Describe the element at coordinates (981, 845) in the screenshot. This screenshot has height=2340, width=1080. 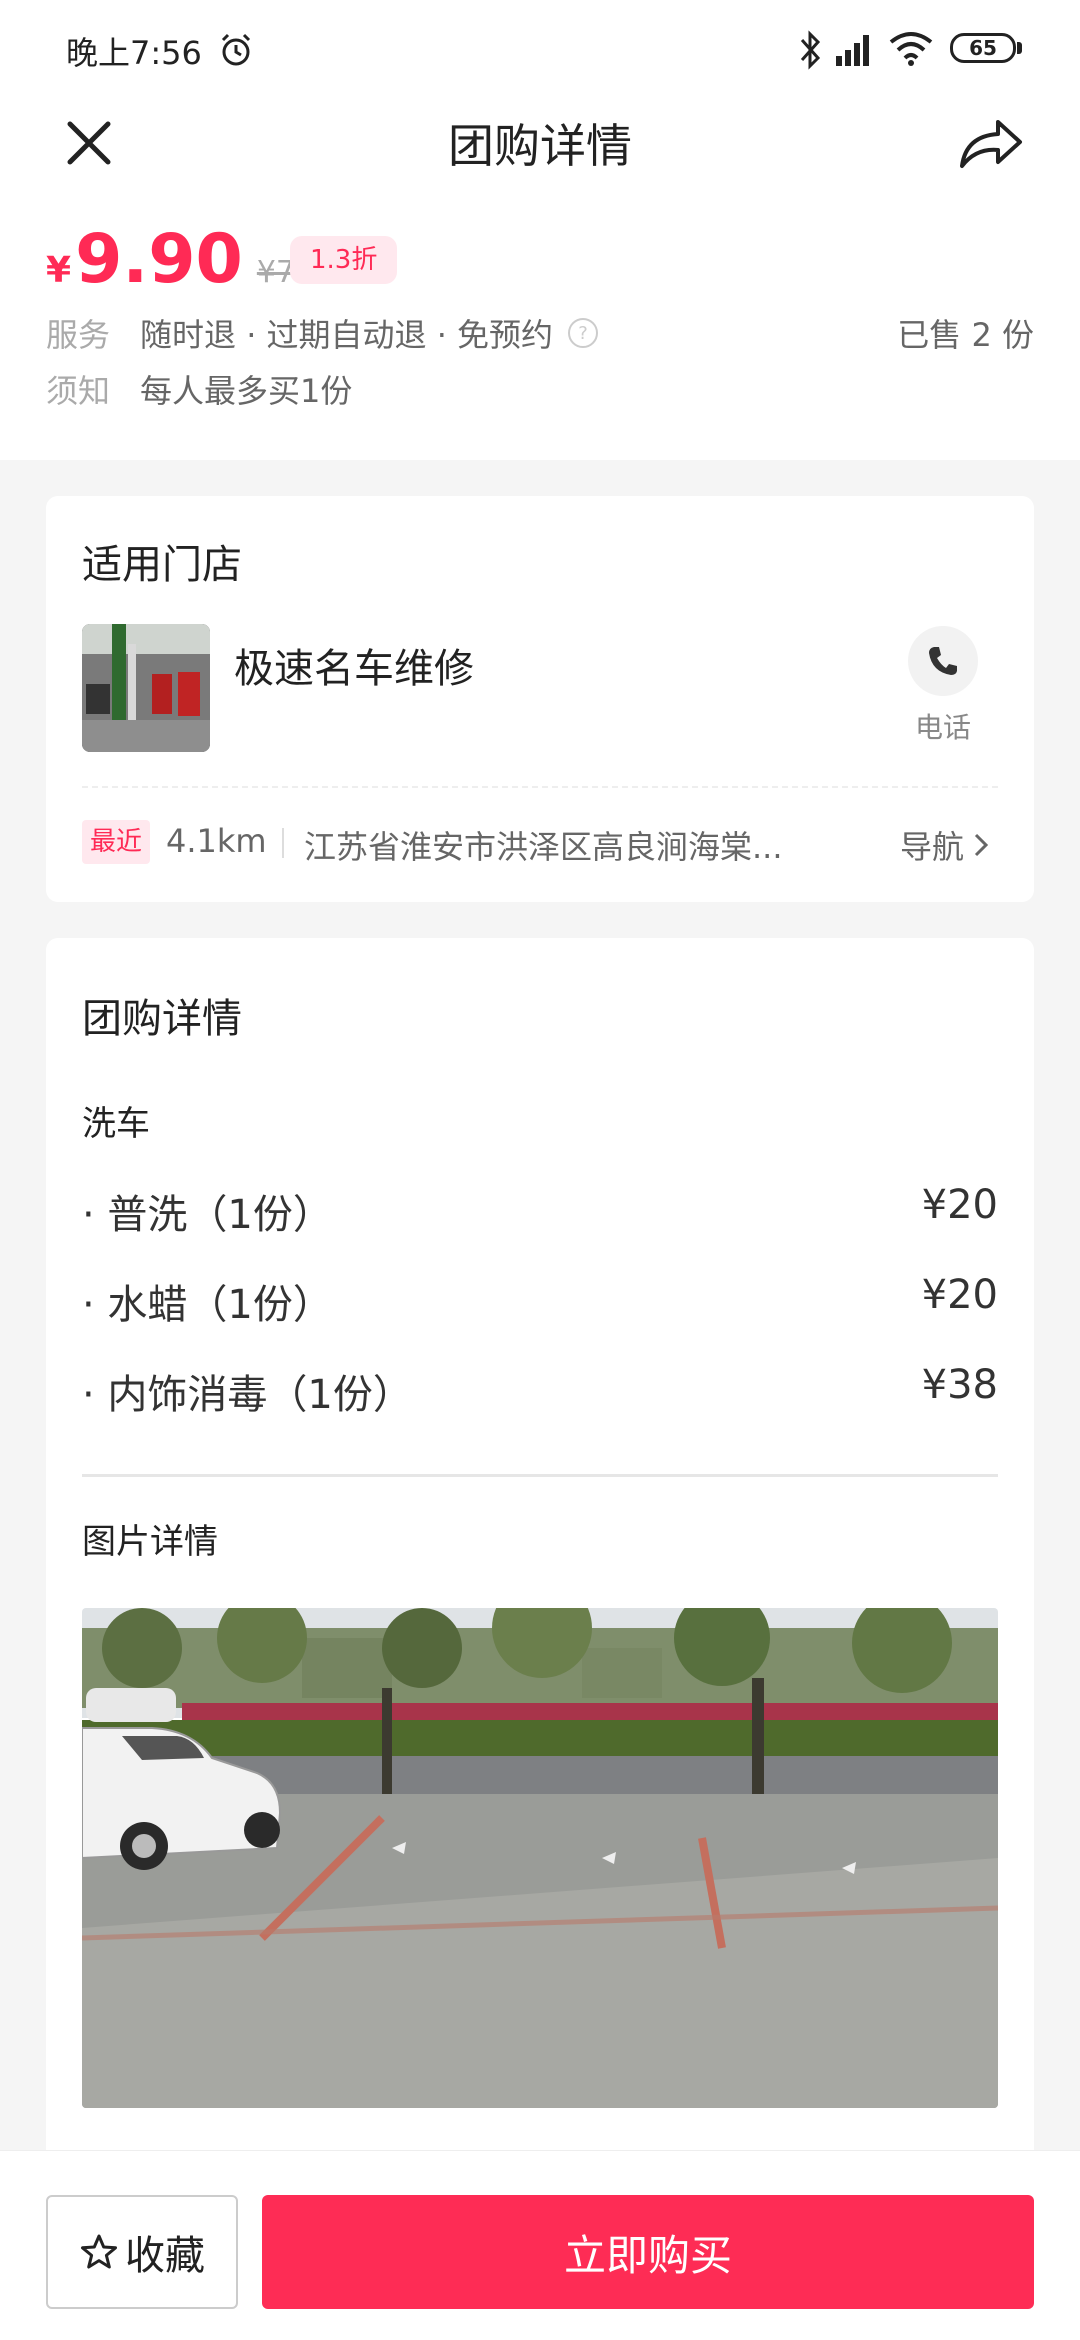
I see `chevron-right-icon` at that location.